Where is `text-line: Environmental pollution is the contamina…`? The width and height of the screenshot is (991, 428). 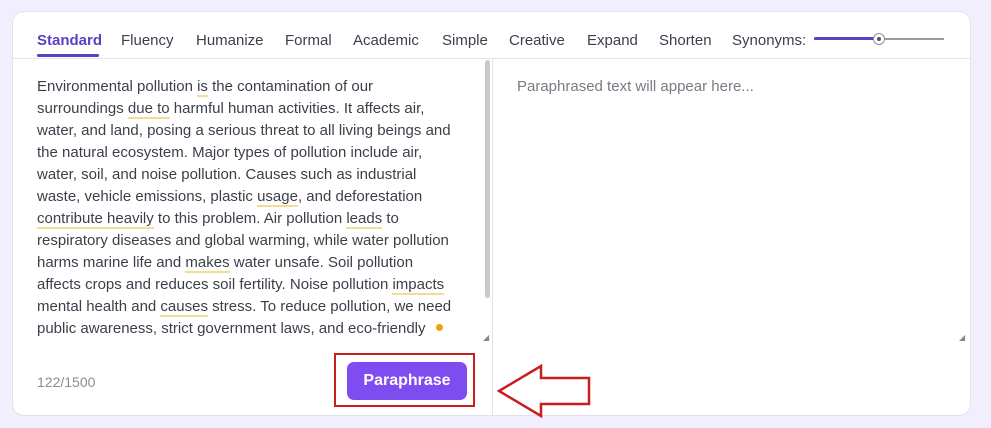
text-line: Environmental pollution is the contamina… is located at coordinates (252, 87).